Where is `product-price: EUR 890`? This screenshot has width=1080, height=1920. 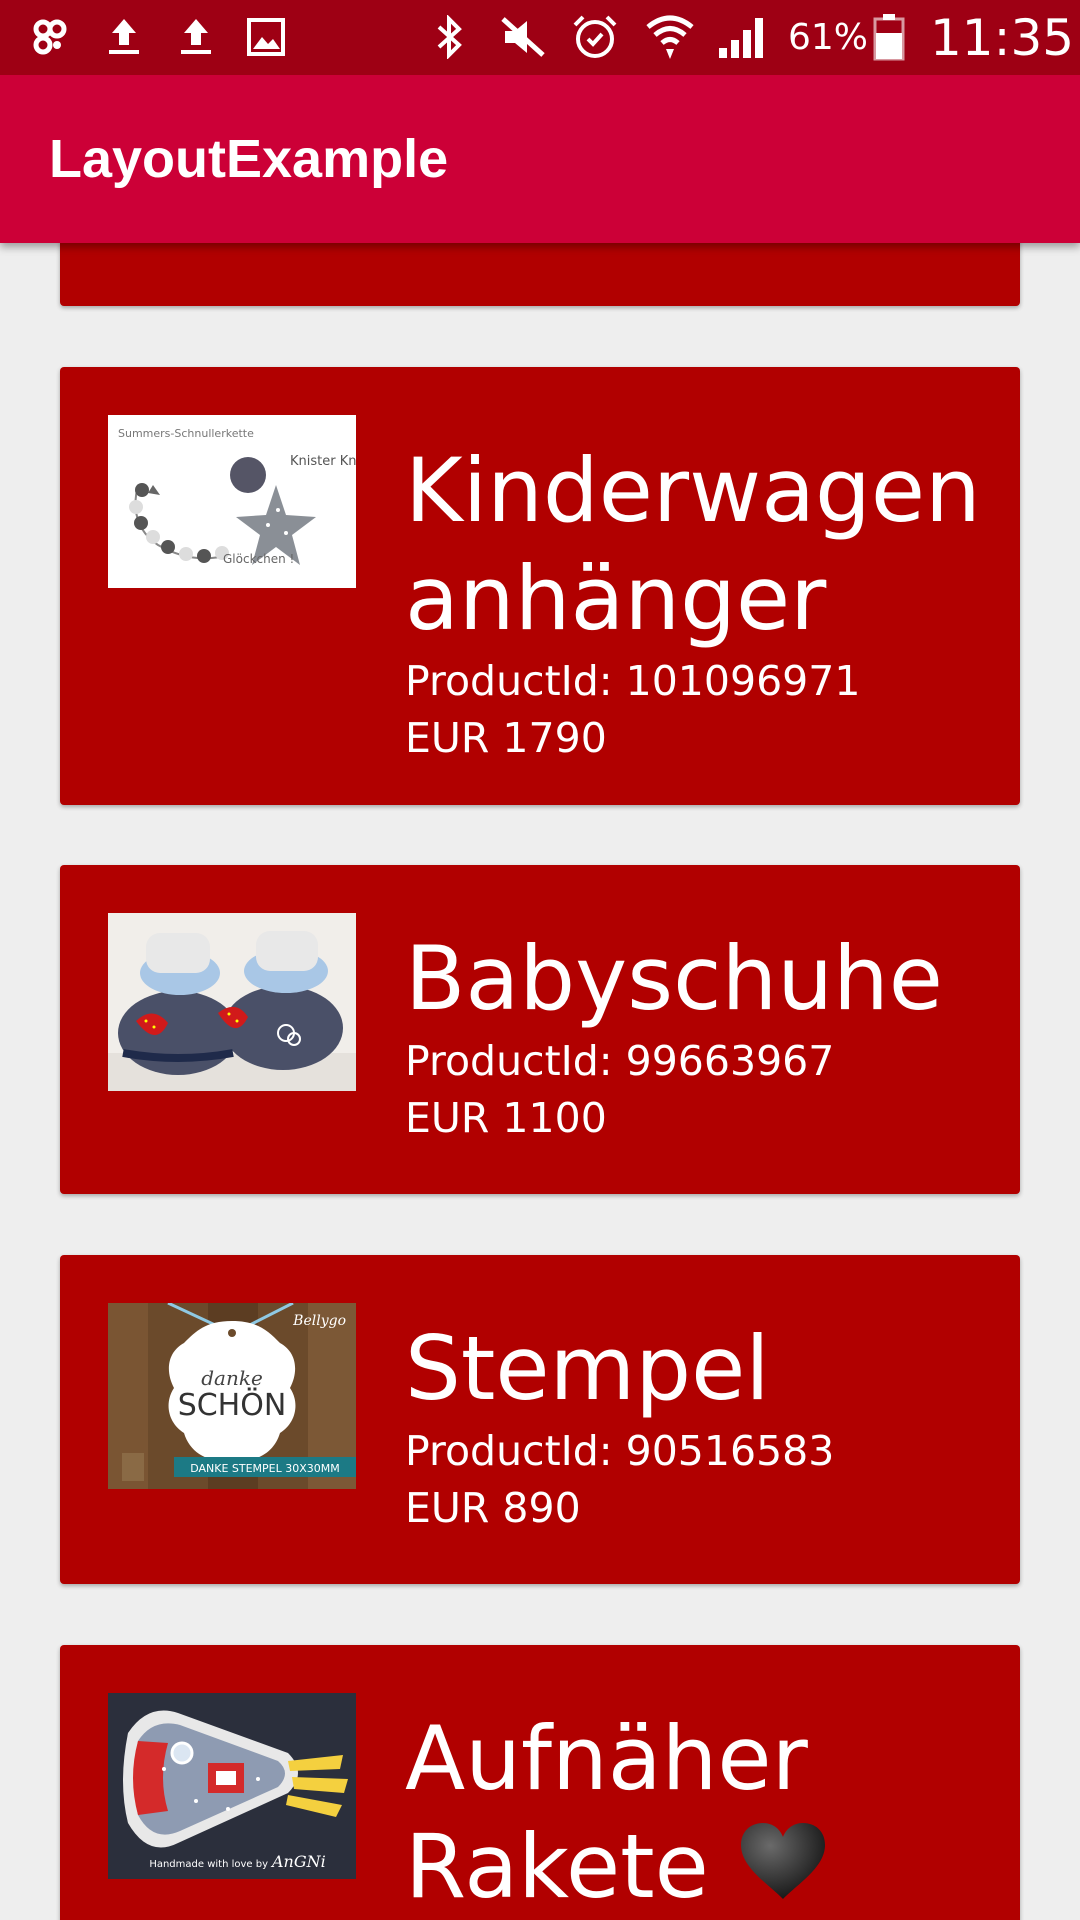 product-price: EUR 890 is located at coordinates (493, 1508).